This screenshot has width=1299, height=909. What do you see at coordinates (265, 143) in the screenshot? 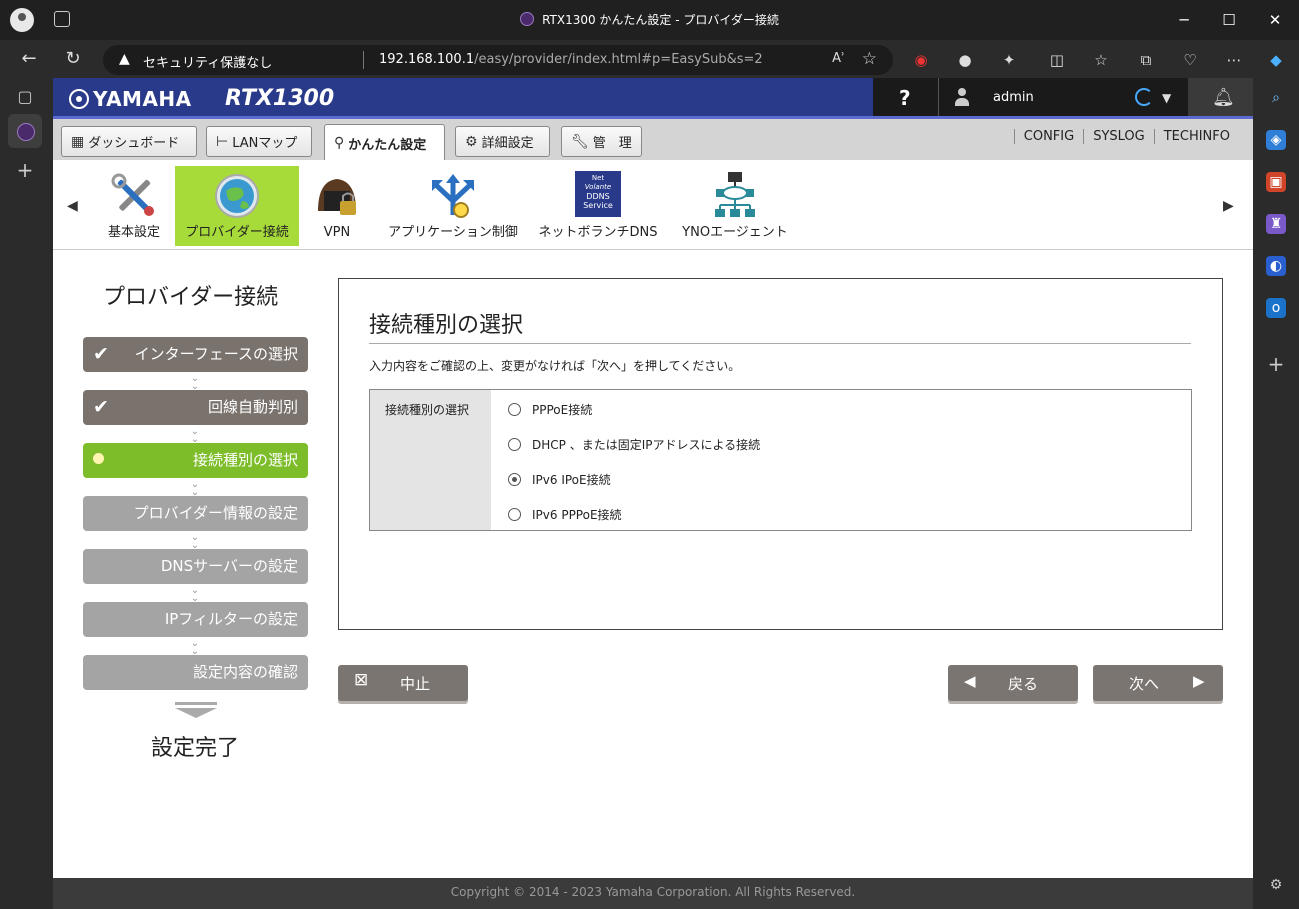
I see `tab-lanmap-label: LANマップ` at bounding box center [265, 143].